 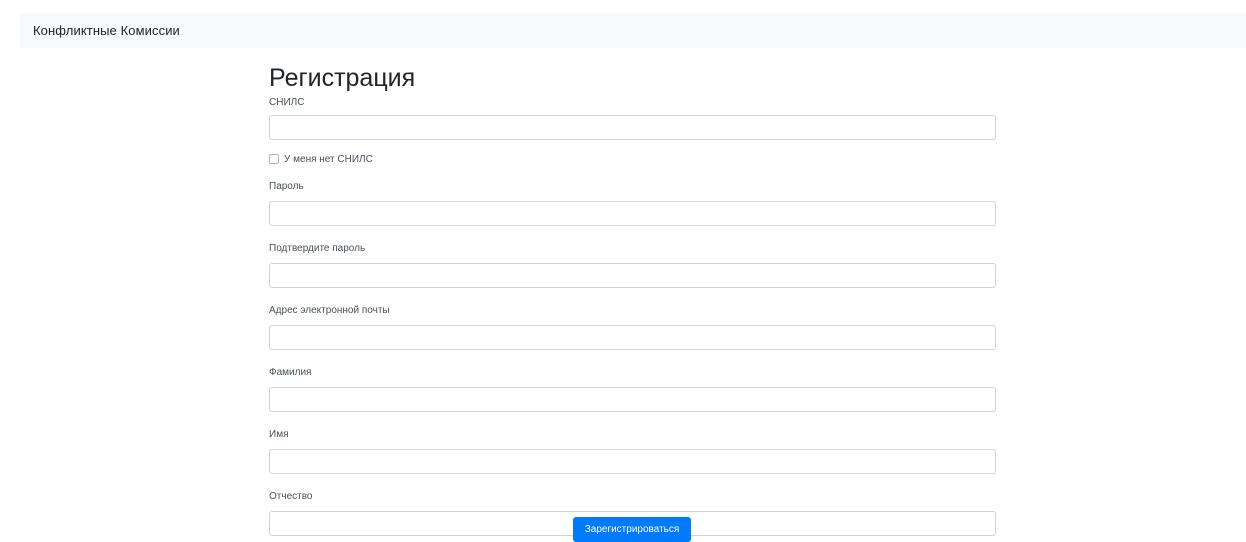 I want to click on last-name-label: Фамилия, so click(x=290, y=372).